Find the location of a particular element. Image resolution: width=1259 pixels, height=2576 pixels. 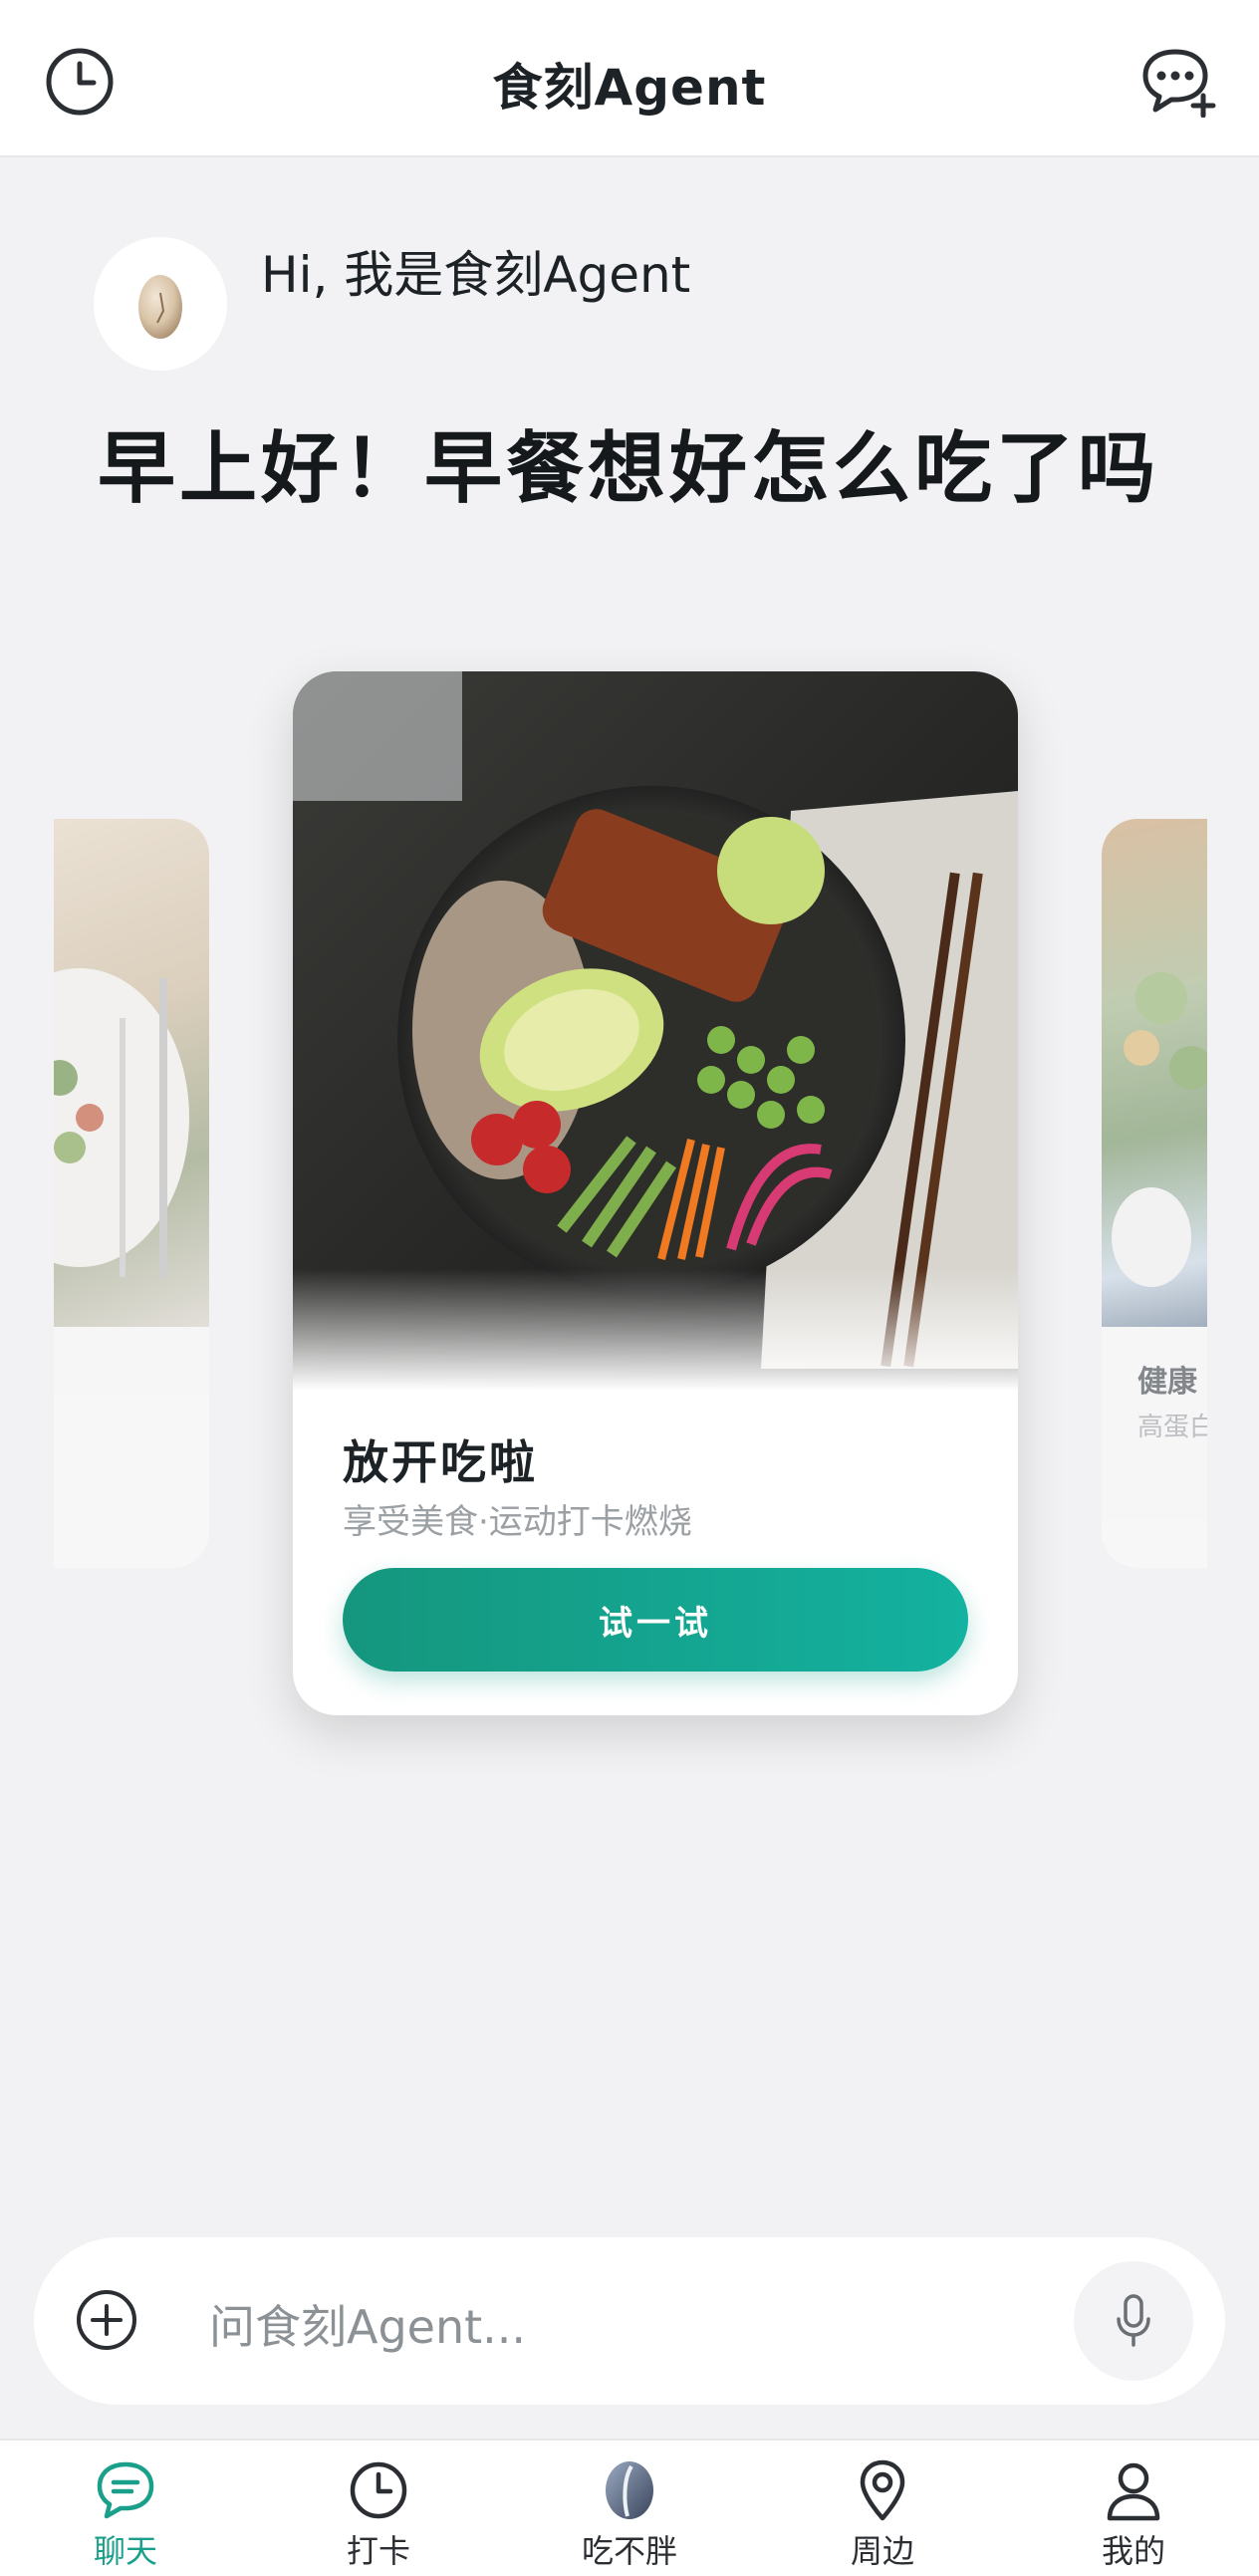

nav-label: 吃不胖 is located at coordinates (629, 2551).